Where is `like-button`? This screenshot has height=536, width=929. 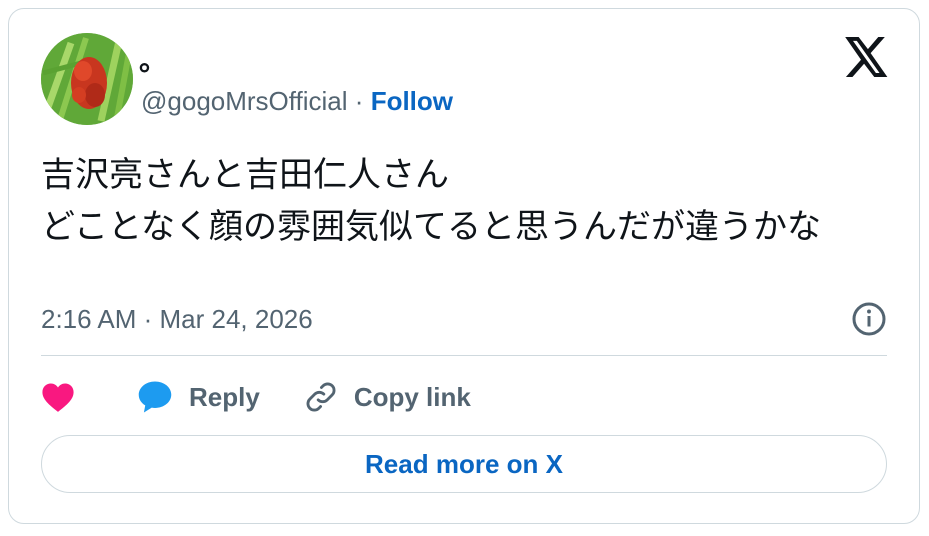
like-button is located at coordinates (58, 397).